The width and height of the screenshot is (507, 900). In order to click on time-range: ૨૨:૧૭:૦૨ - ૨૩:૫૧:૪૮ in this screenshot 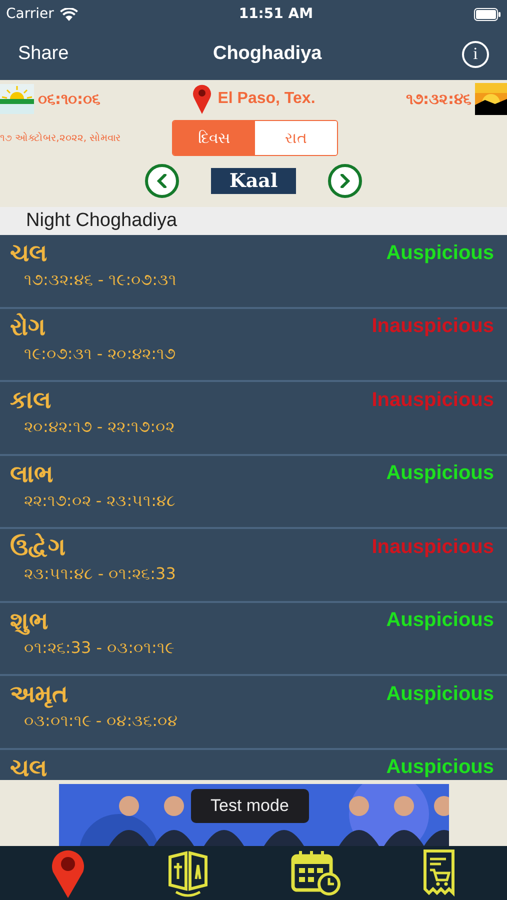, I will do `click(100, 500)`.